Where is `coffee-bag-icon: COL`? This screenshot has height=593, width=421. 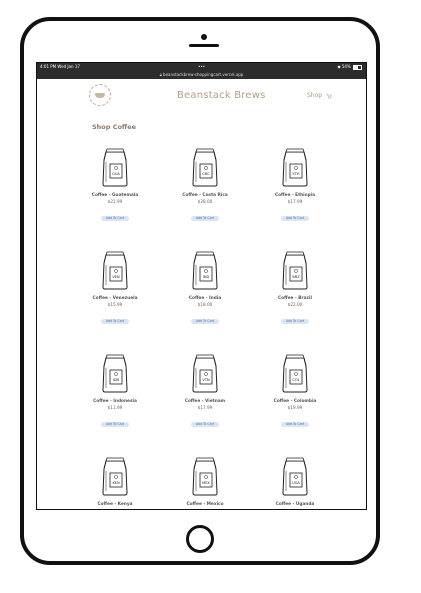 coffee-bag-icon: COL is located at coordinates (295, 373).